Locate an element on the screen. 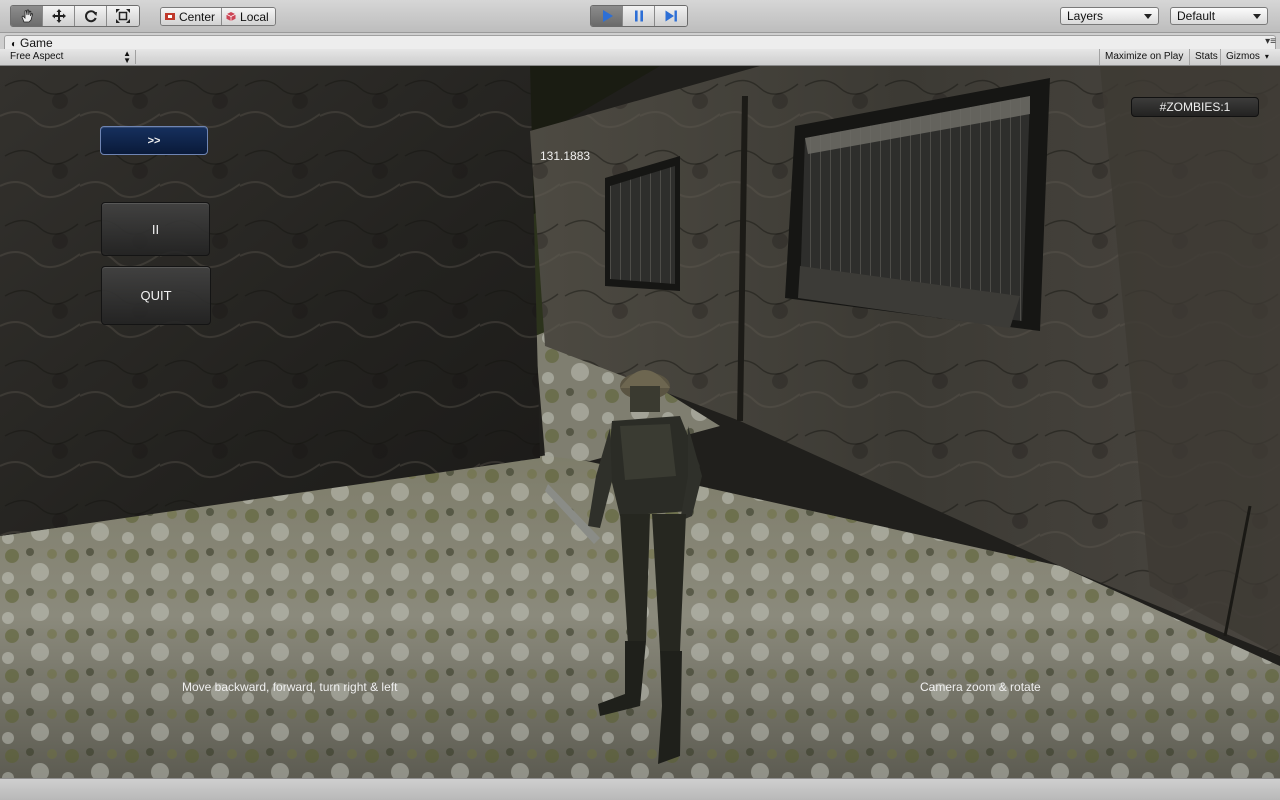 The width and height of the screenshot is (1280, 800). hand-tool-button is located at coordinates (27, 16).